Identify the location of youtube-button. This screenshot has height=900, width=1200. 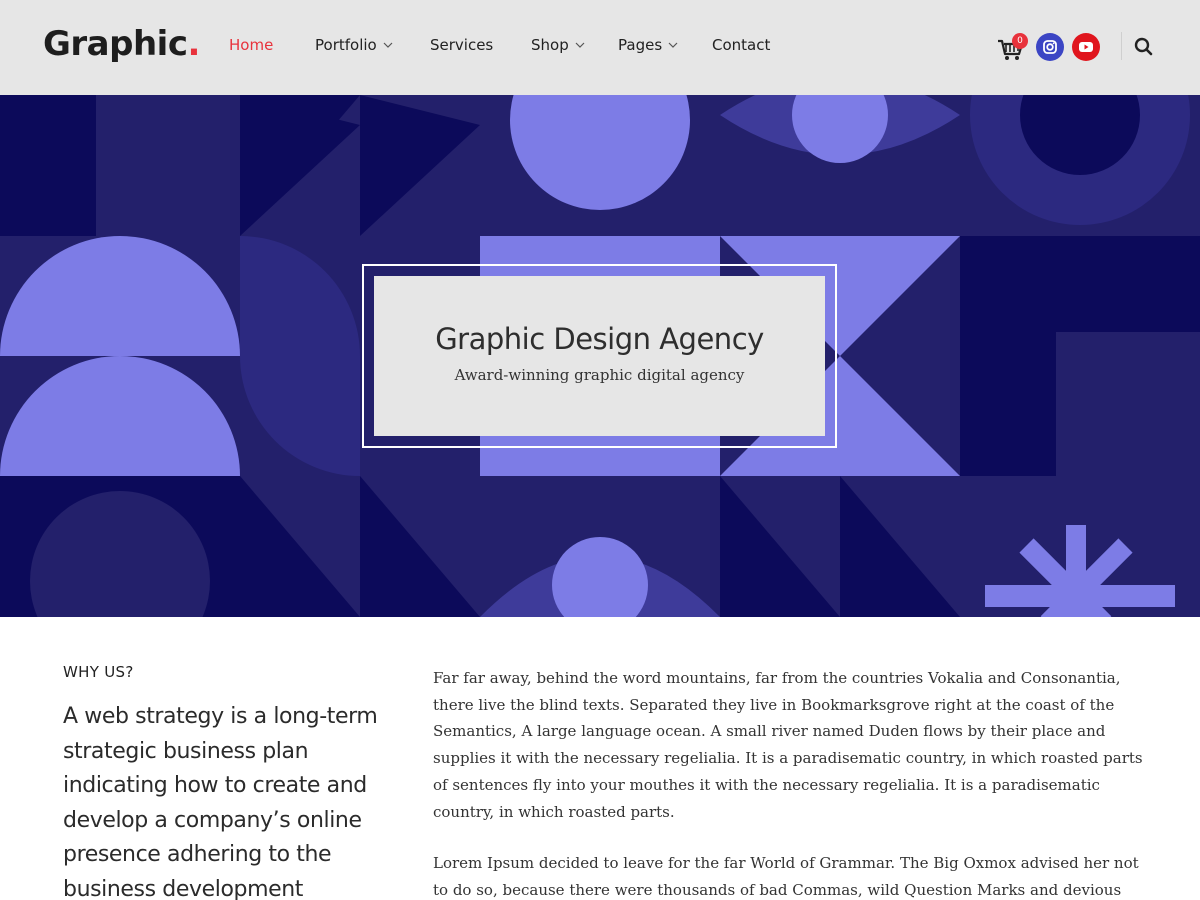
(1086, 47).